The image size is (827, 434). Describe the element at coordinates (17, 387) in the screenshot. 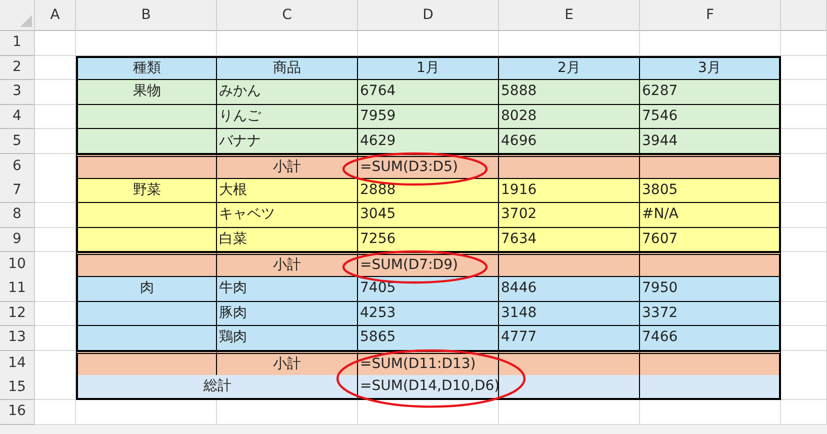

I see `row-header: 15` at that location.